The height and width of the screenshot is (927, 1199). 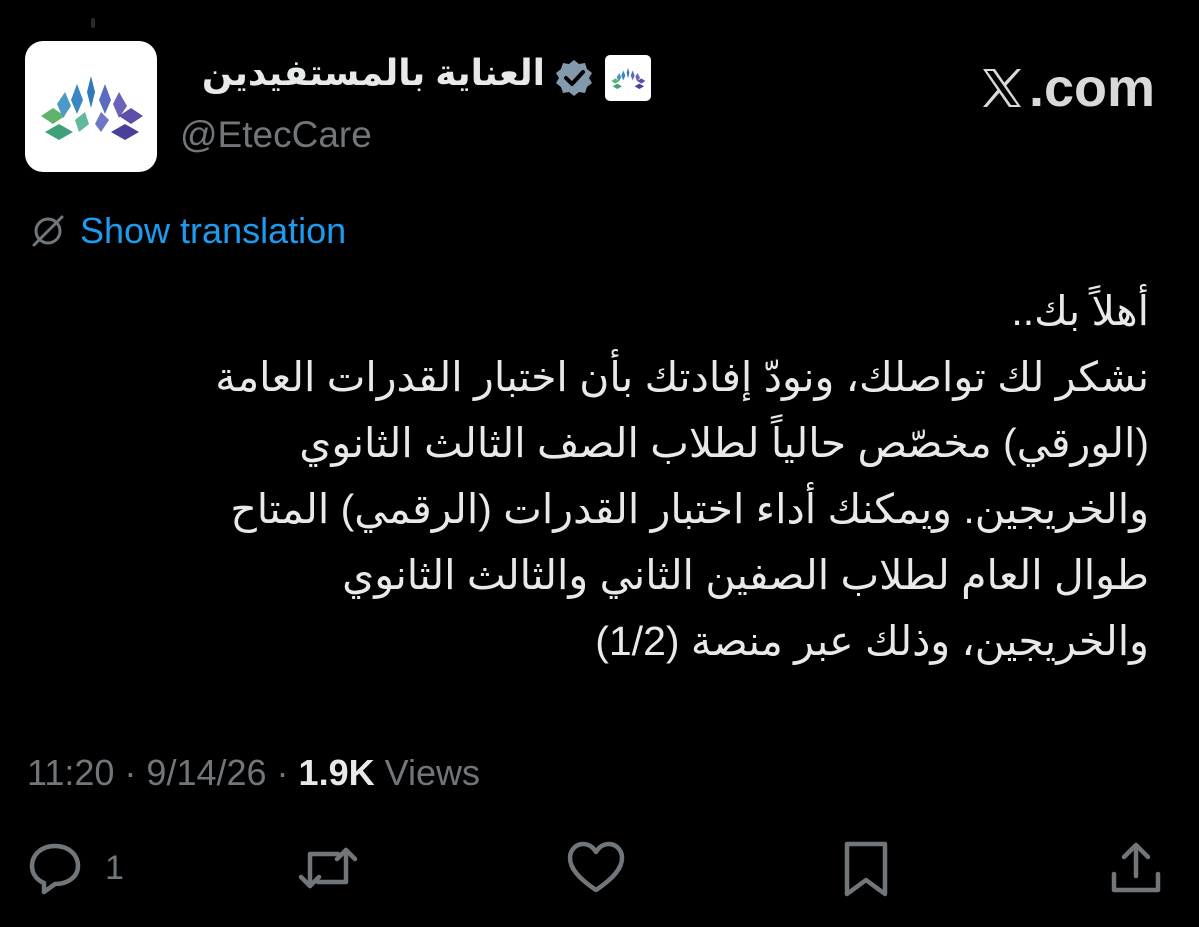 I want to click on etec-logo-icon, so click(x=92, y=107).